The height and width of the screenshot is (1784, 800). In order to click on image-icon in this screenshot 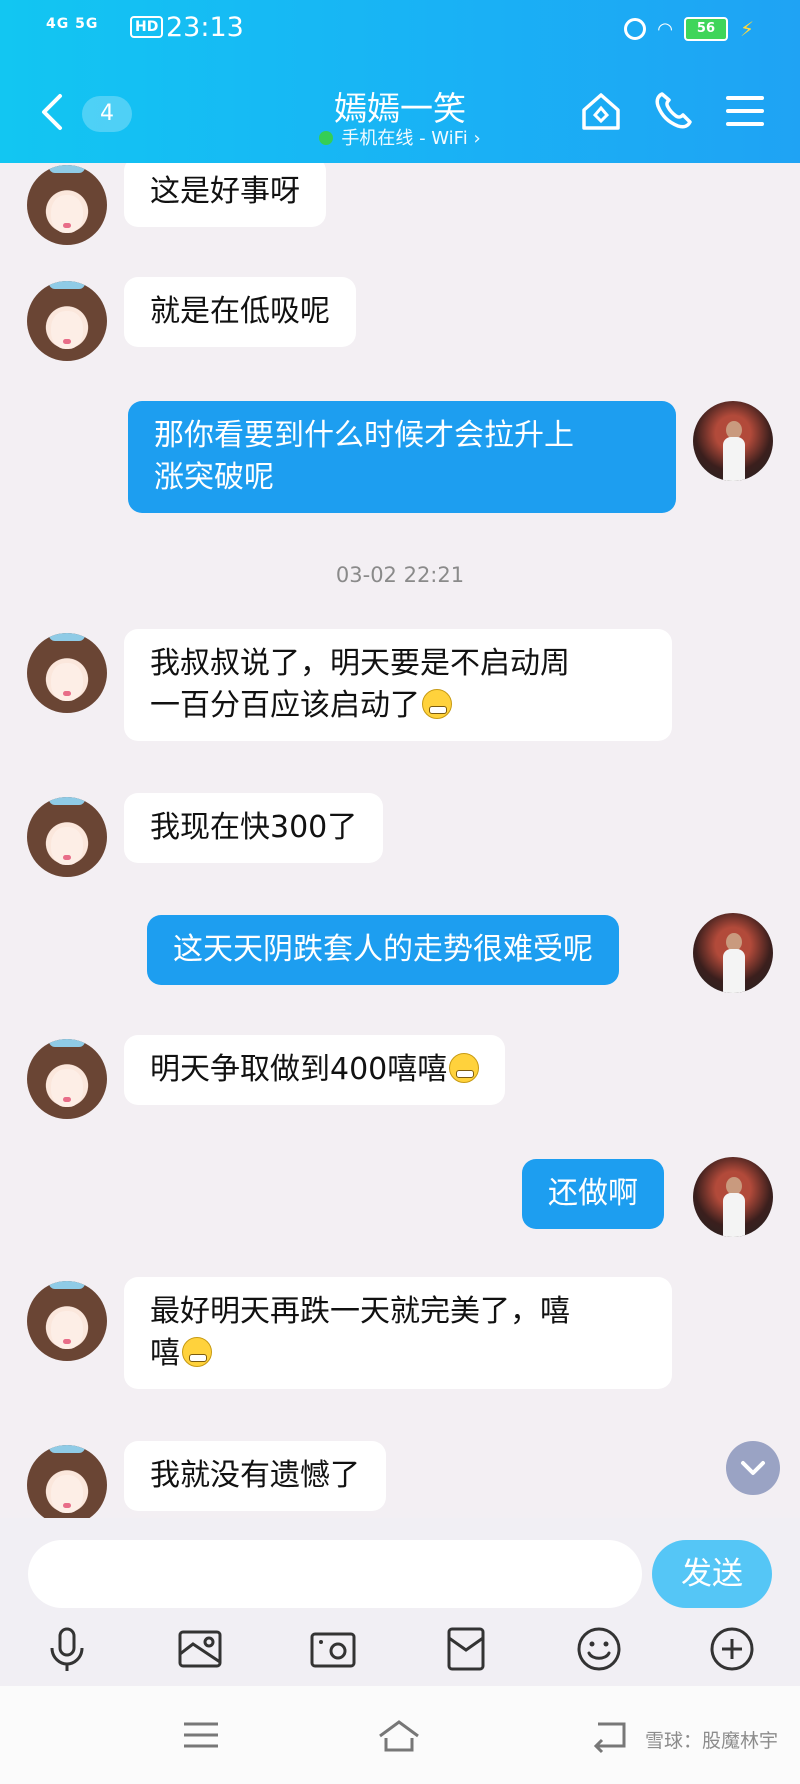, I will do `click(200, 1649)`.